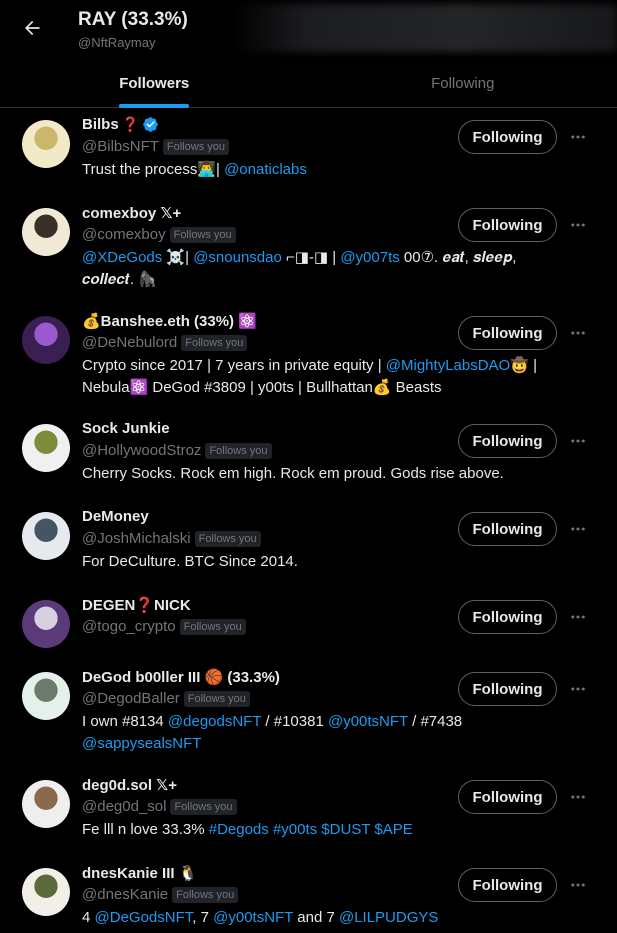 The image size is (617, 933). I want to click on user-name-text: DeGod b00ller III 🏀 (33.3%), so click(181, 677).